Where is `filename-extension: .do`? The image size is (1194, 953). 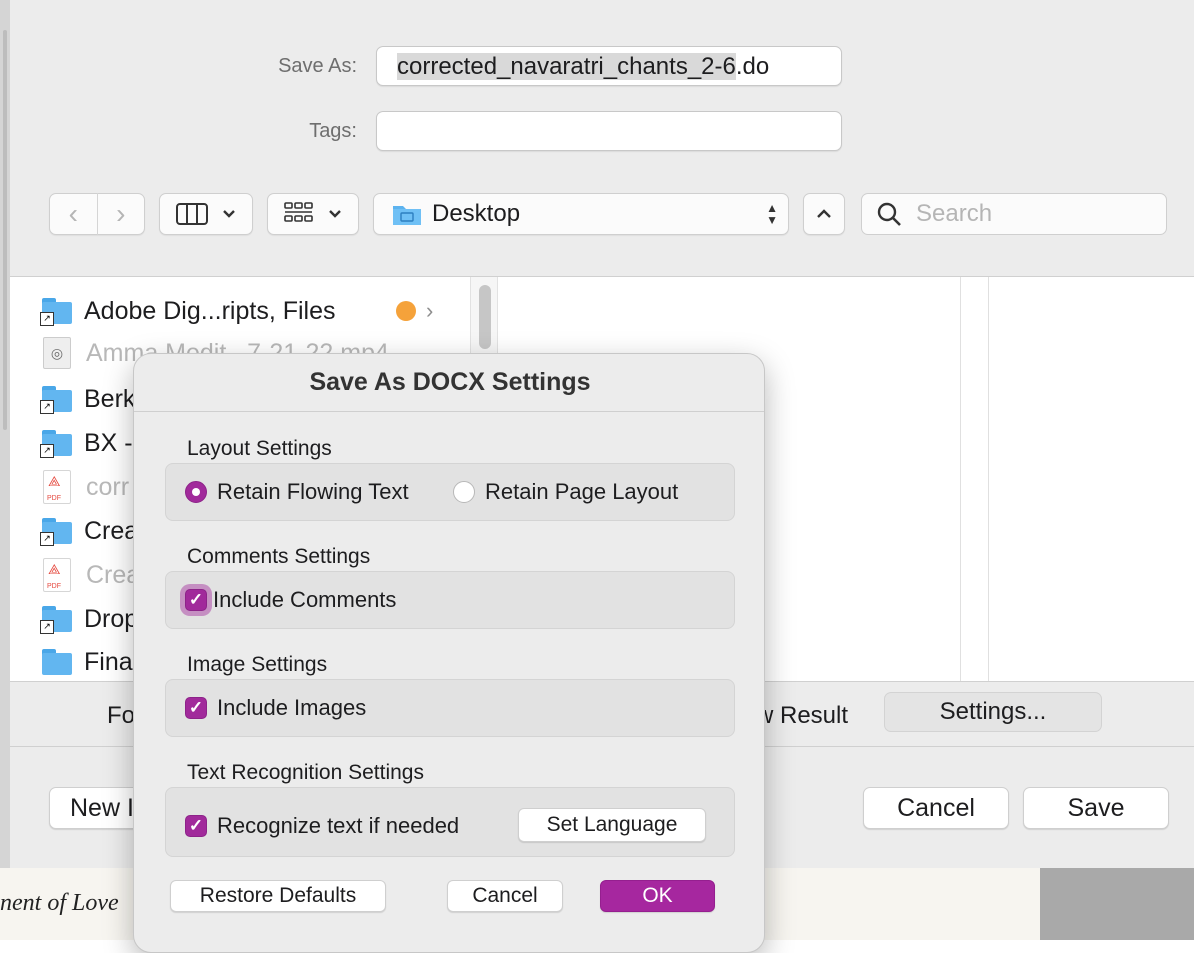
filename-extension: .do is located at coordinates (752, 66).